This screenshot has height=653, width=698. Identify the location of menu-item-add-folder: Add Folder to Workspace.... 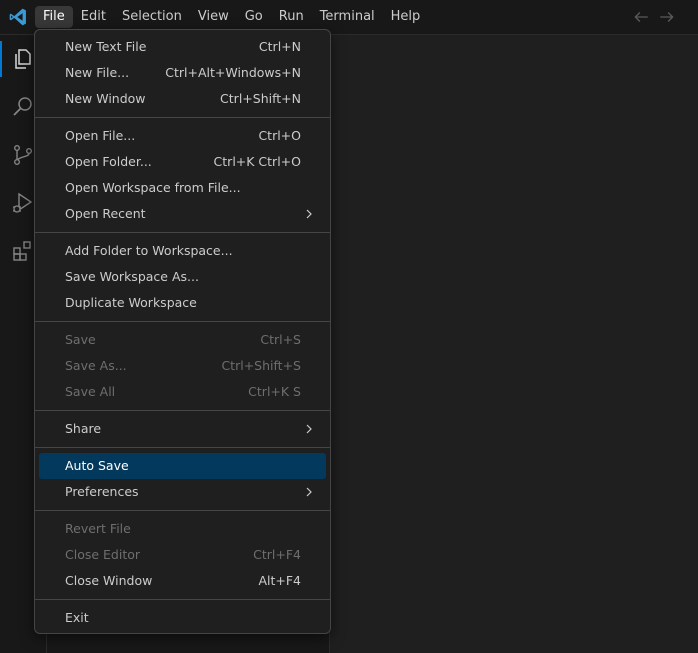
(182, 251).